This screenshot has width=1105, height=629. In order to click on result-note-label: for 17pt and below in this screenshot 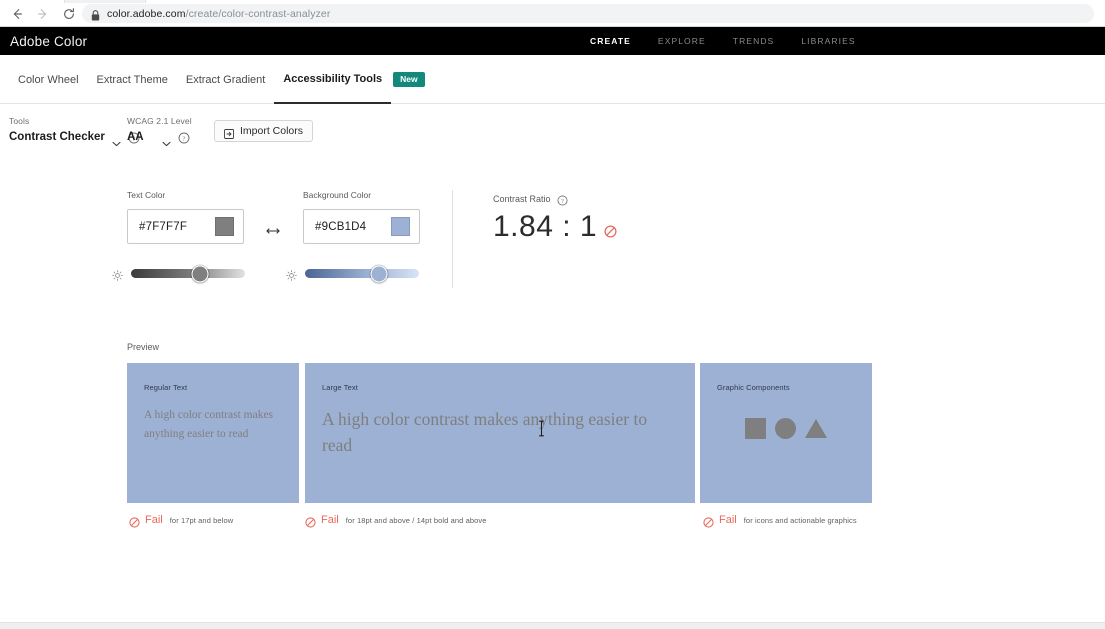, I will do `click(201, 520)`.